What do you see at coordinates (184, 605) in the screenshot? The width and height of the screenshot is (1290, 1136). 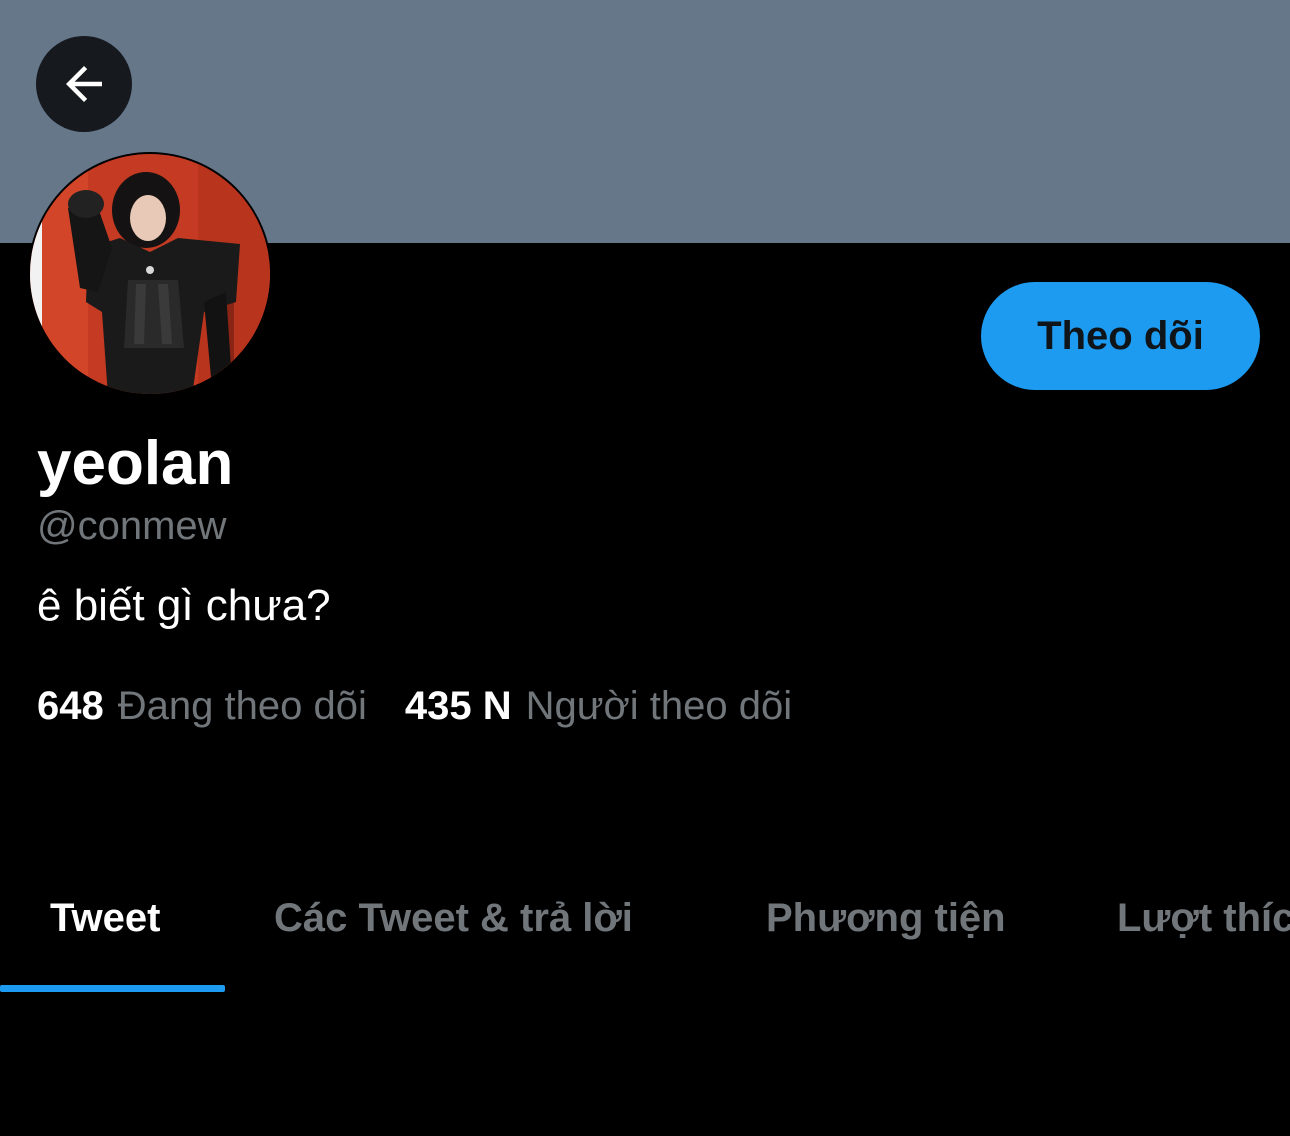 I see `profile-bio: ê biết gì chưa?` at bounding box center [184, 605].